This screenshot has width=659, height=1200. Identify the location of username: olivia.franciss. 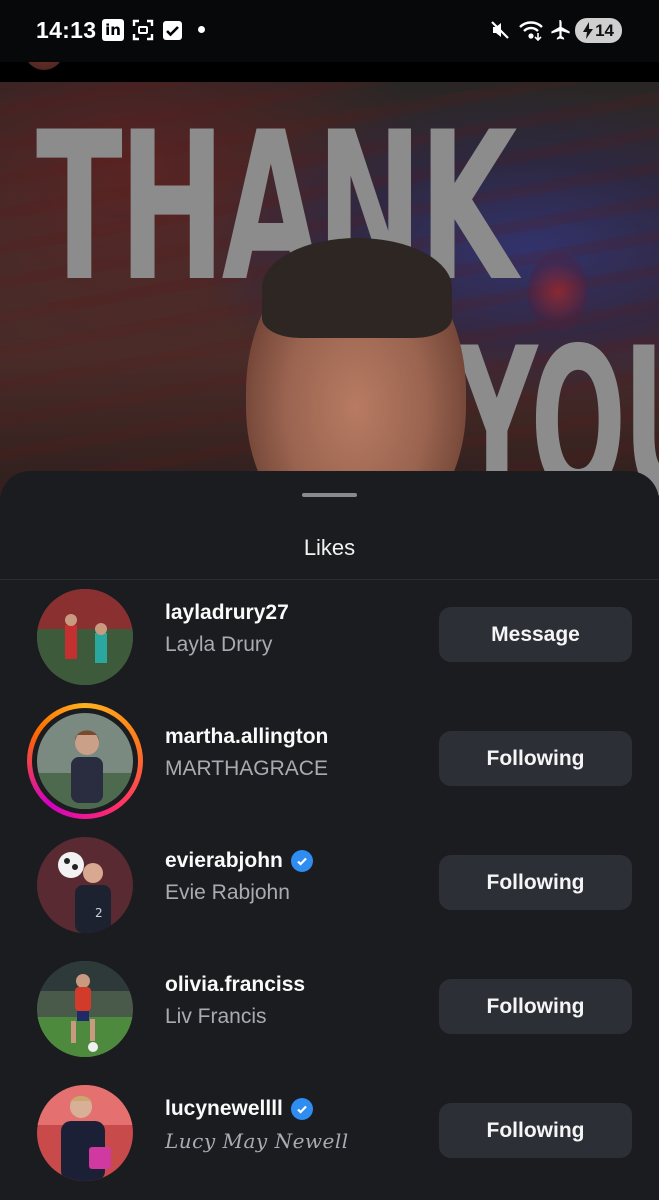
(235, 985).